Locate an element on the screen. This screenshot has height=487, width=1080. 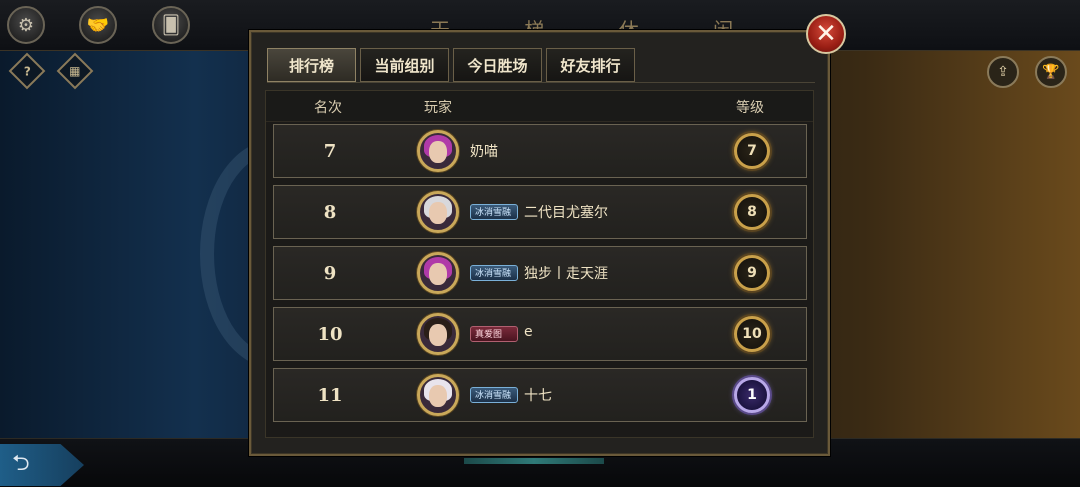
gift-button: ▦ is located at coordinates (75, 71).